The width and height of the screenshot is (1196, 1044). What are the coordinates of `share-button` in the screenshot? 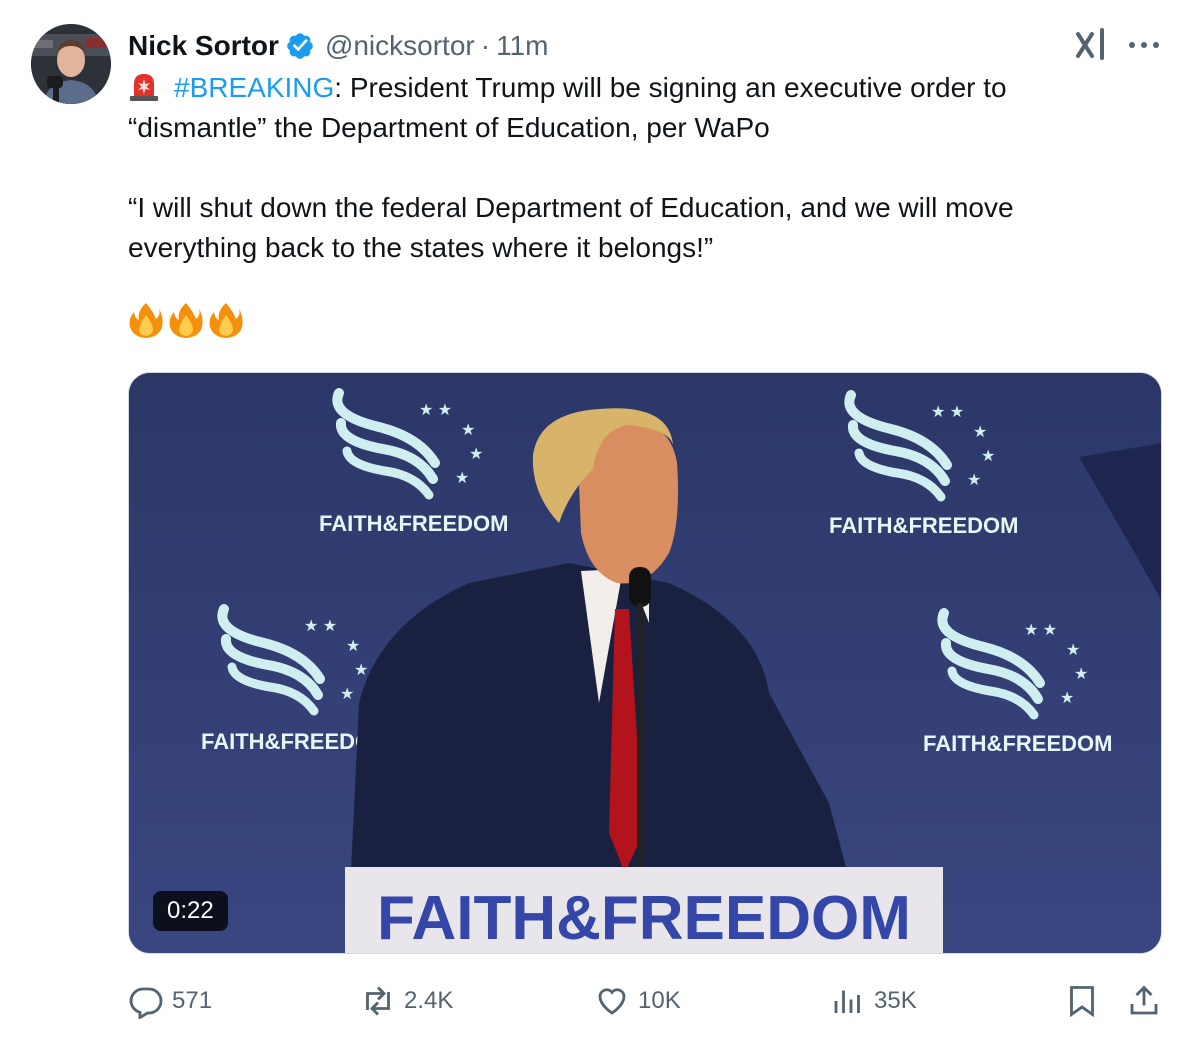 It's located at (1144, 1001).